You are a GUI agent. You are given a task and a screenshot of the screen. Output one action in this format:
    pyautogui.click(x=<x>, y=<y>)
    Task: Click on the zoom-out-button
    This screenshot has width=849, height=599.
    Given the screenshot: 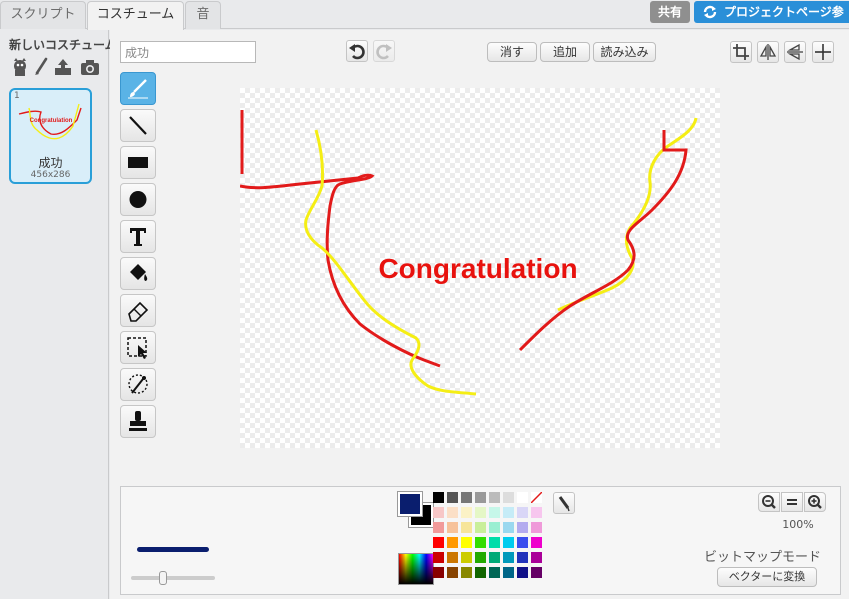 What is the action you would take?
    pyautogui.click(x=769, y=502)
    